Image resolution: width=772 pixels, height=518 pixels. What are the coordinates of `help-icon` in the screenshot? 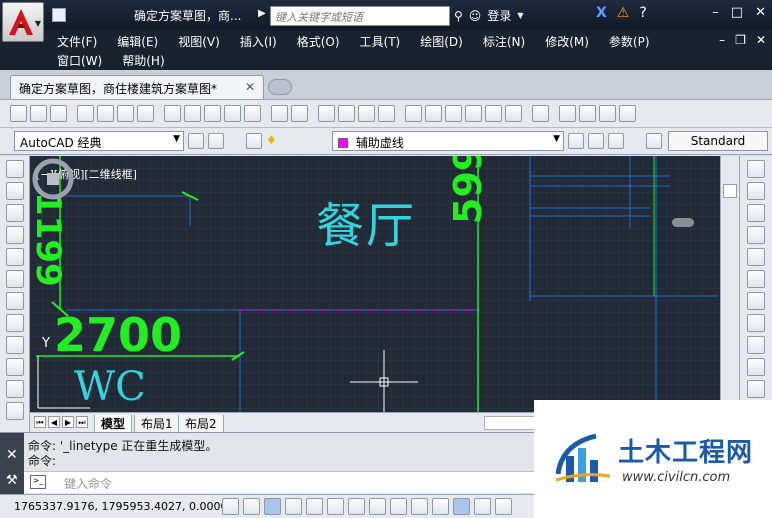 It's located at (540, 113).